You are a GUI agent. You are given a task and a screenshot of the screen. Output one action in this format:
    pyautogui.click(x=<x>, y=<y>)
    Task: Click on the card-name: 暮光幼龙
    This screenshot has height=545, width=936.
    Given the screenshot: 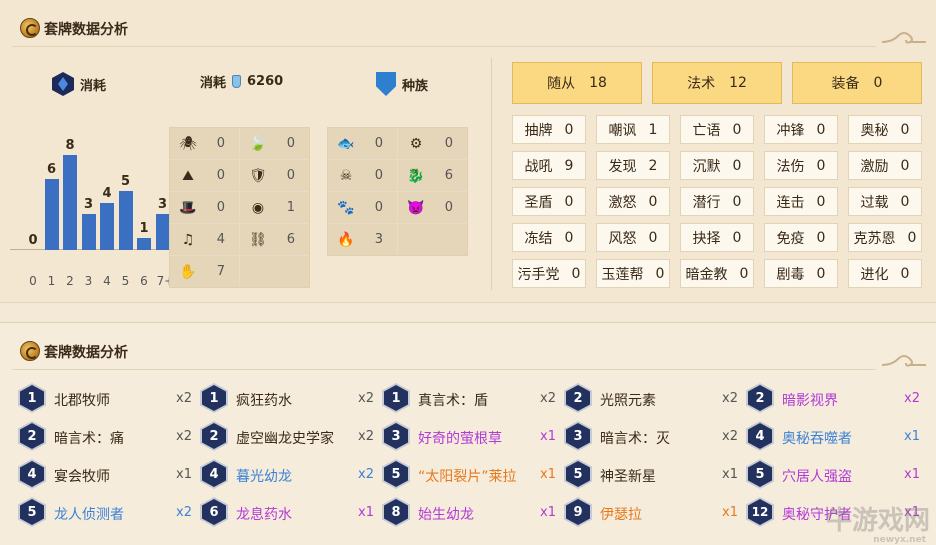 What is the action you would take?
    pyautogui.click(x=264, y=476)
    